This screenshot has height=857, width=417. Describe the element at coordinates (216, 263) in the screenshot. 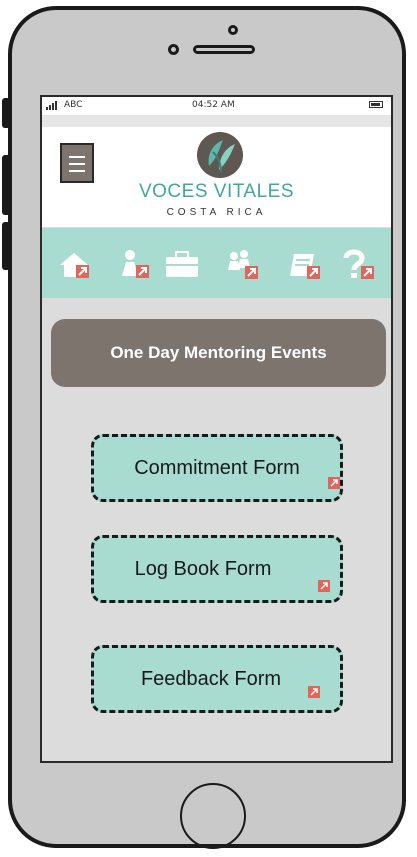

I see `icon-navigation-bar` at that location.